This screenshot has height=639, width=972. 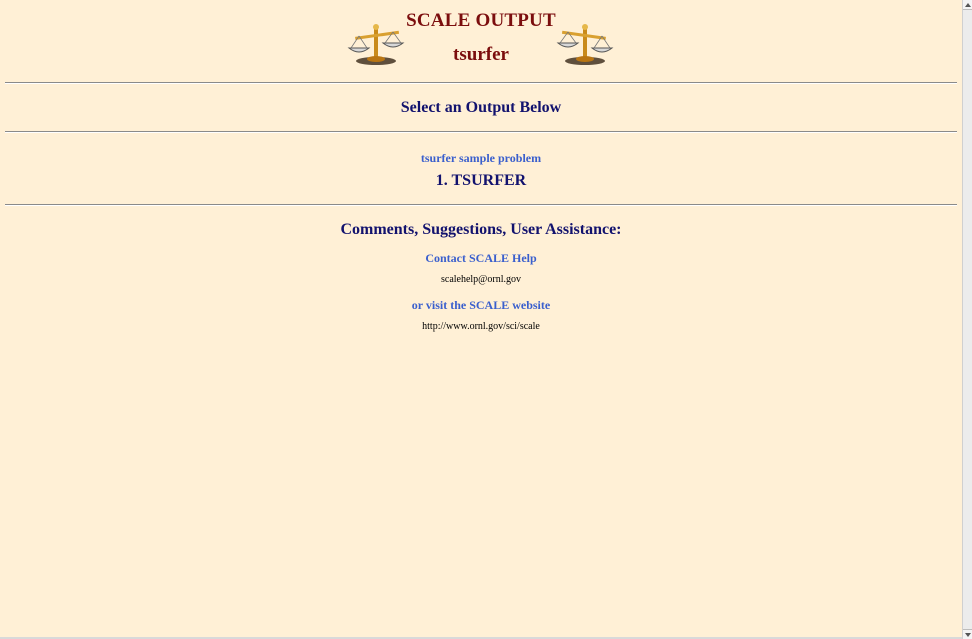 What do you see at coordinates (585, 44) in the screenshot?
I see `scales-of-justice-icon` at bounding box center [585, 44].